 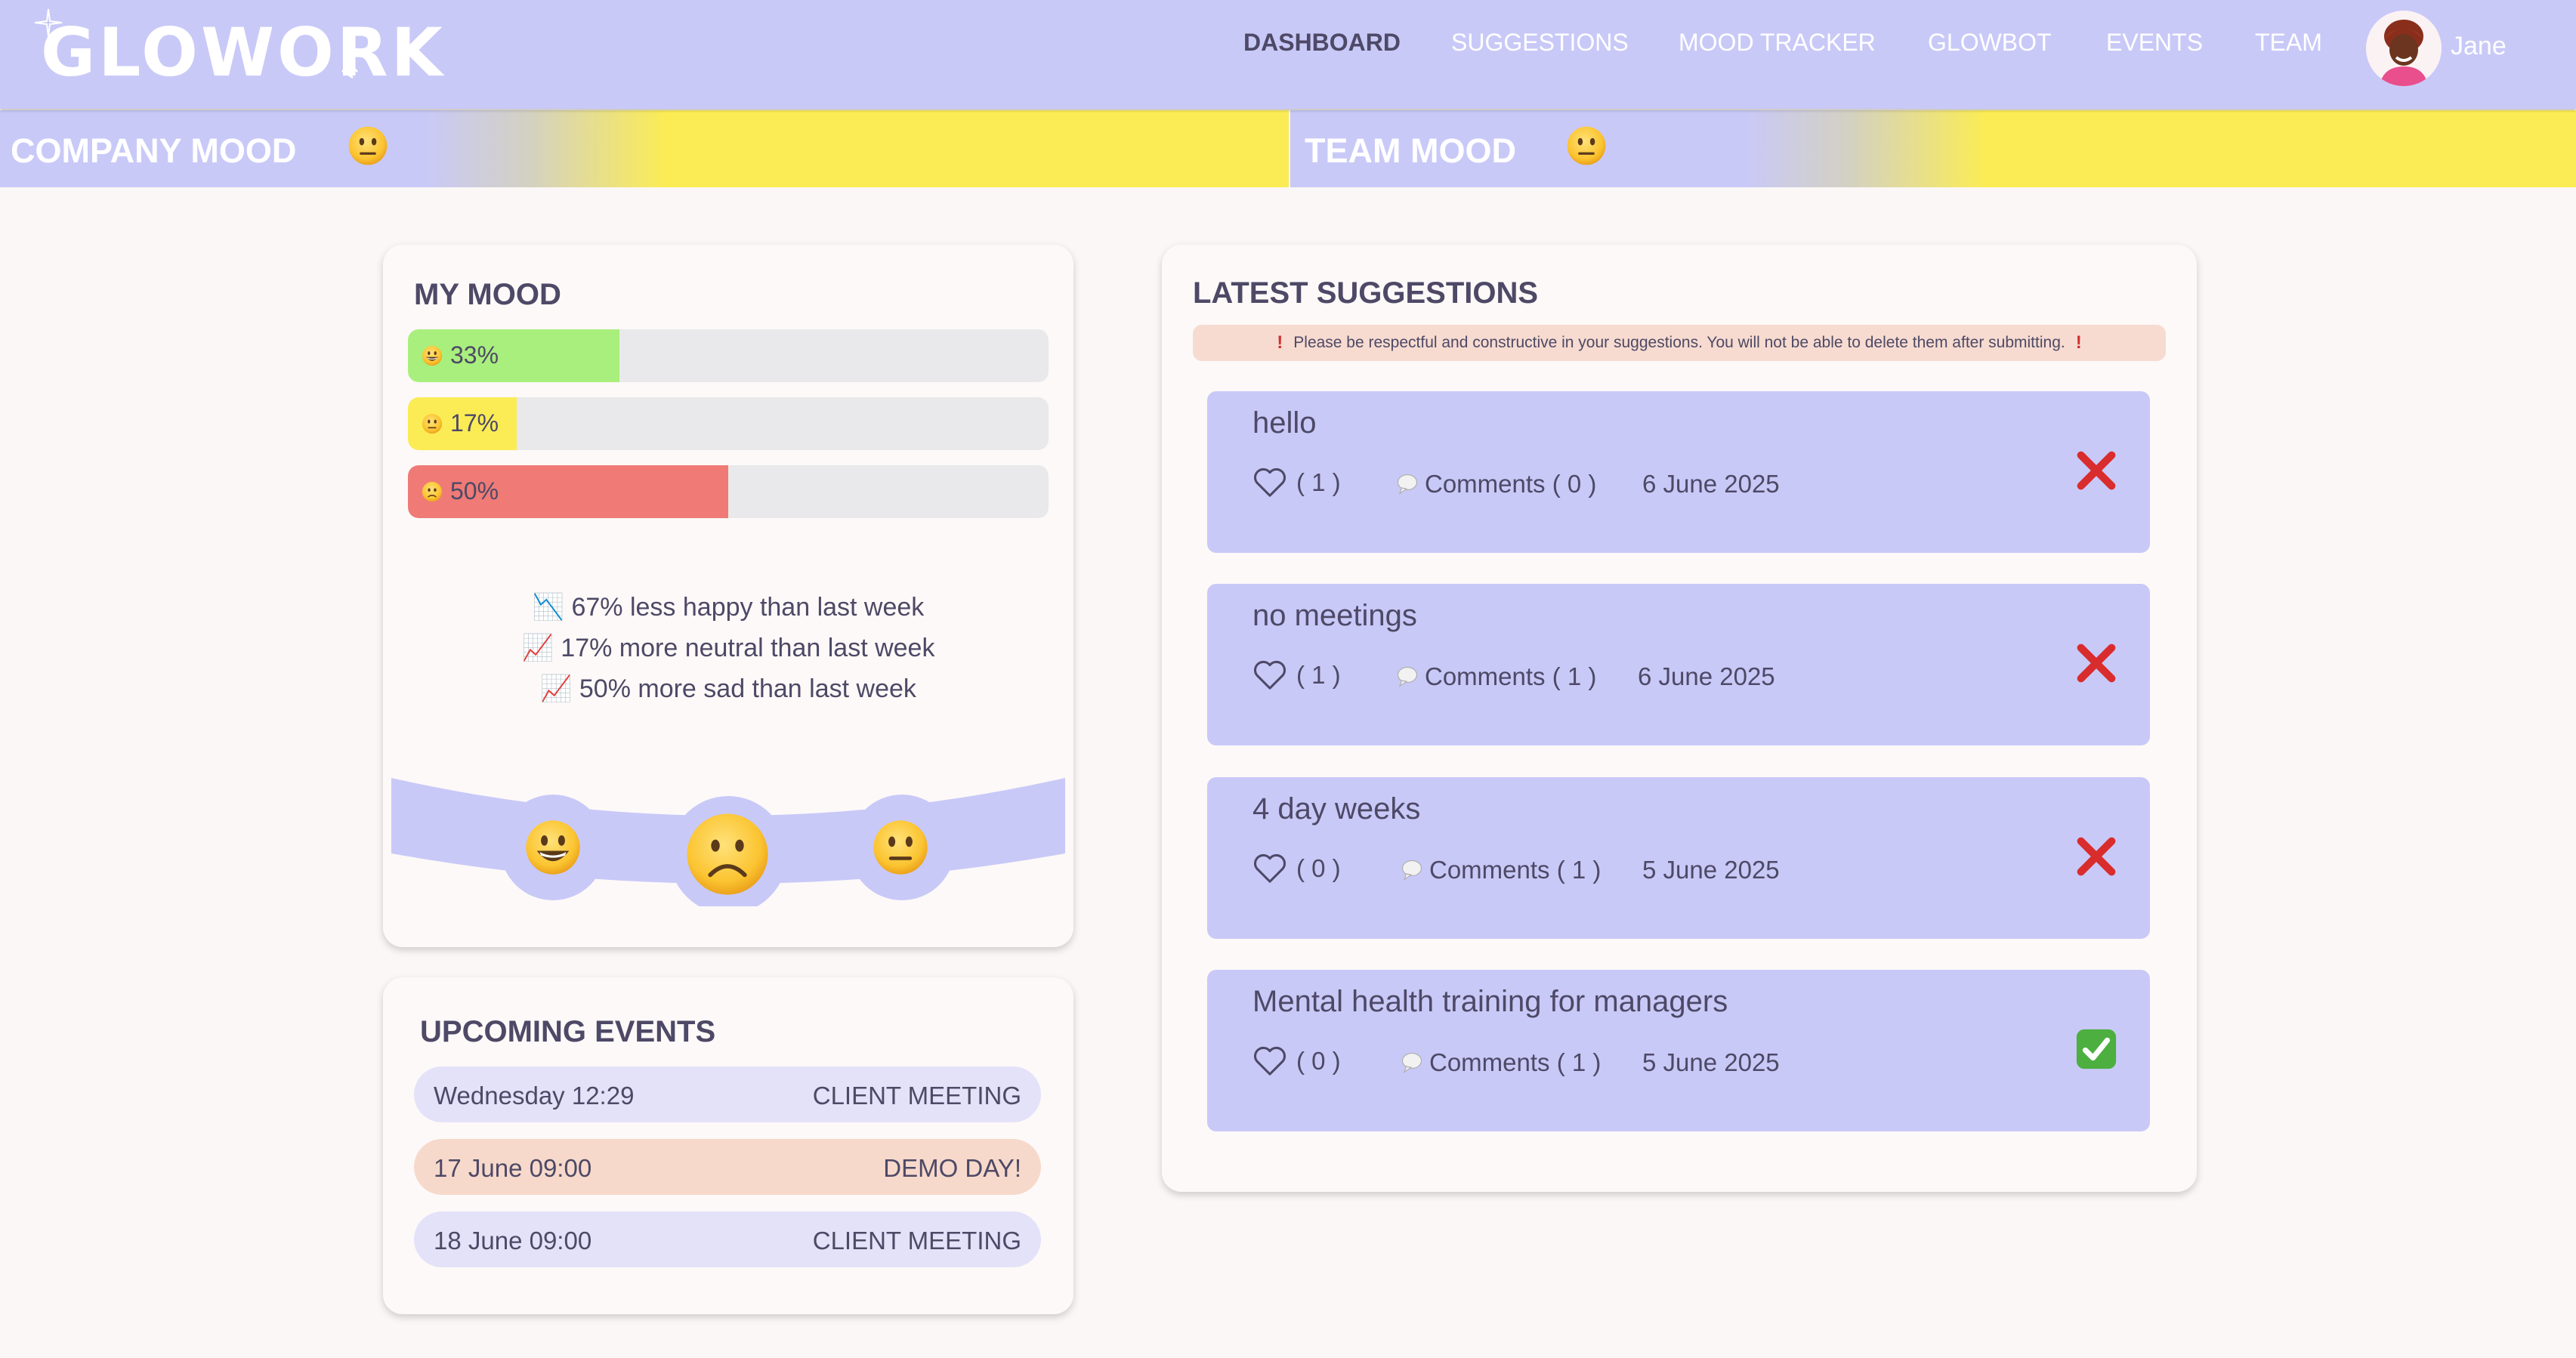 I want to click on nav-glowbot: GLOWBOT, so click(x=1990, y=43).